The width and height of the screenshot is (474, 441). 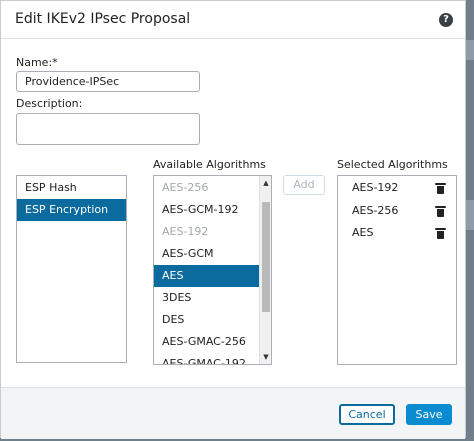 I want to click on category-list: ESP Hash ESP Encryption, so click(x=71, y=269).